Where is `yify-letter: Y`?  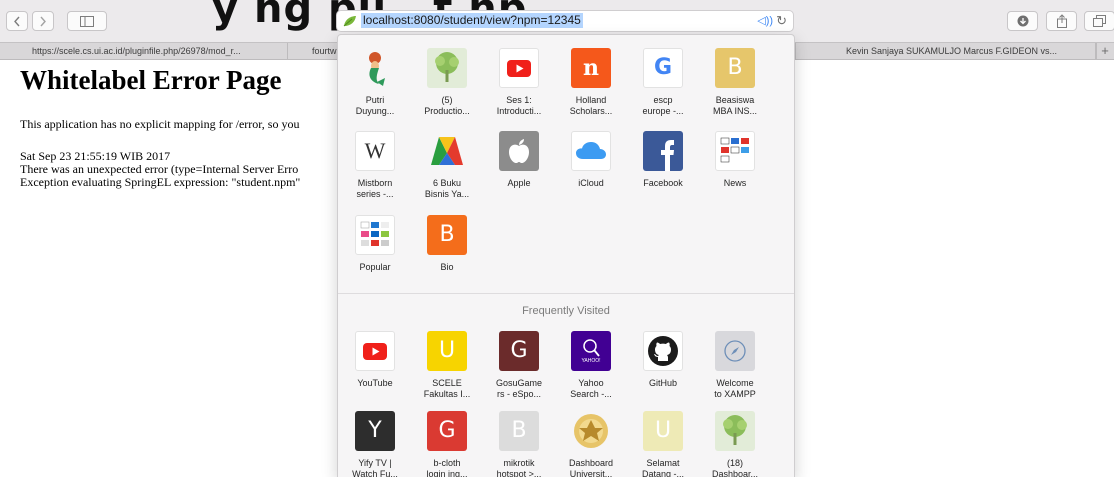
yify-letter: Y is located at coordinates (375, 430).